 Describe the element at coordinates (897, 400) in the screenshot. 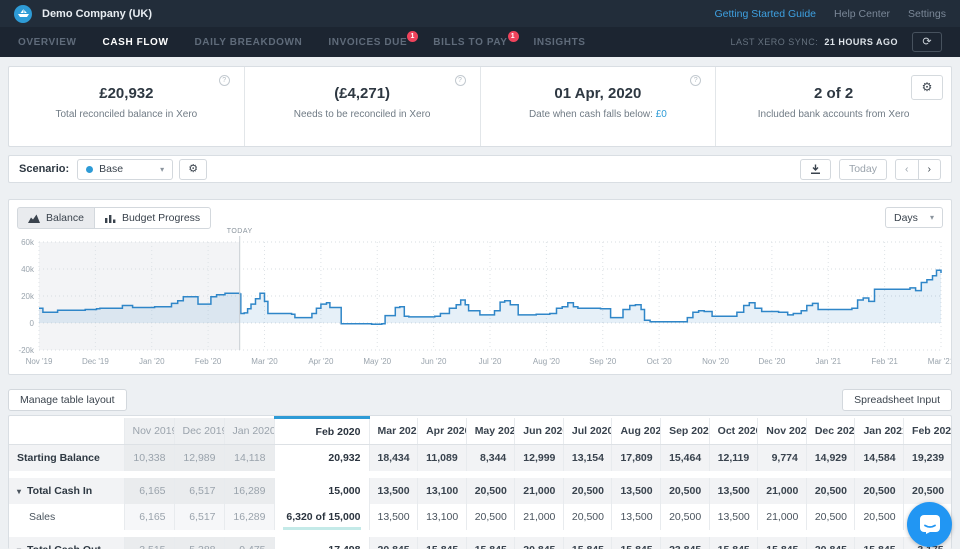

I see `spreadsheet-input-button: Spreadsheet Input` at that location.